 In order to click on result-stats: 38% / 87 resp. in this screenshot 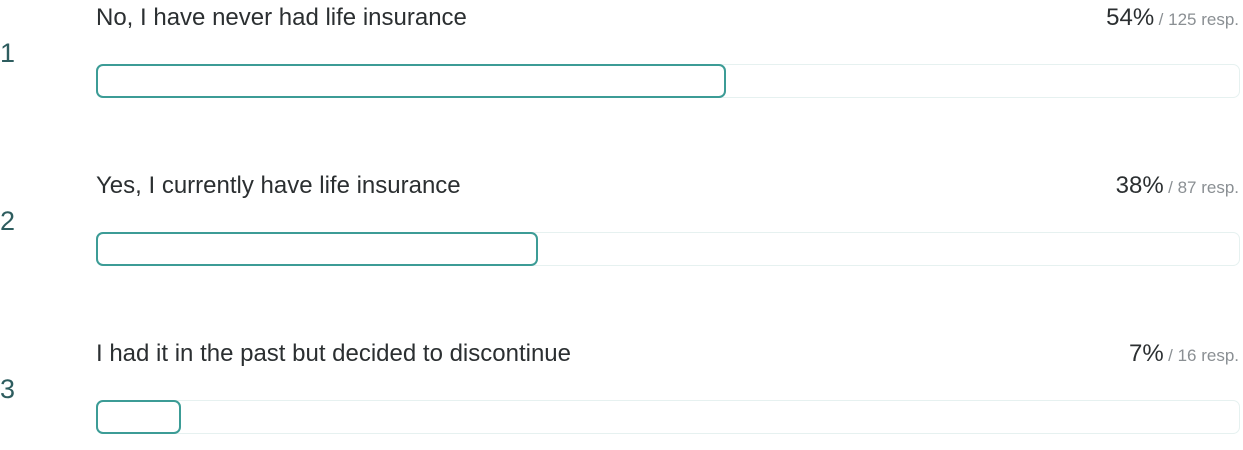, I will do `click(1177, 186)`.